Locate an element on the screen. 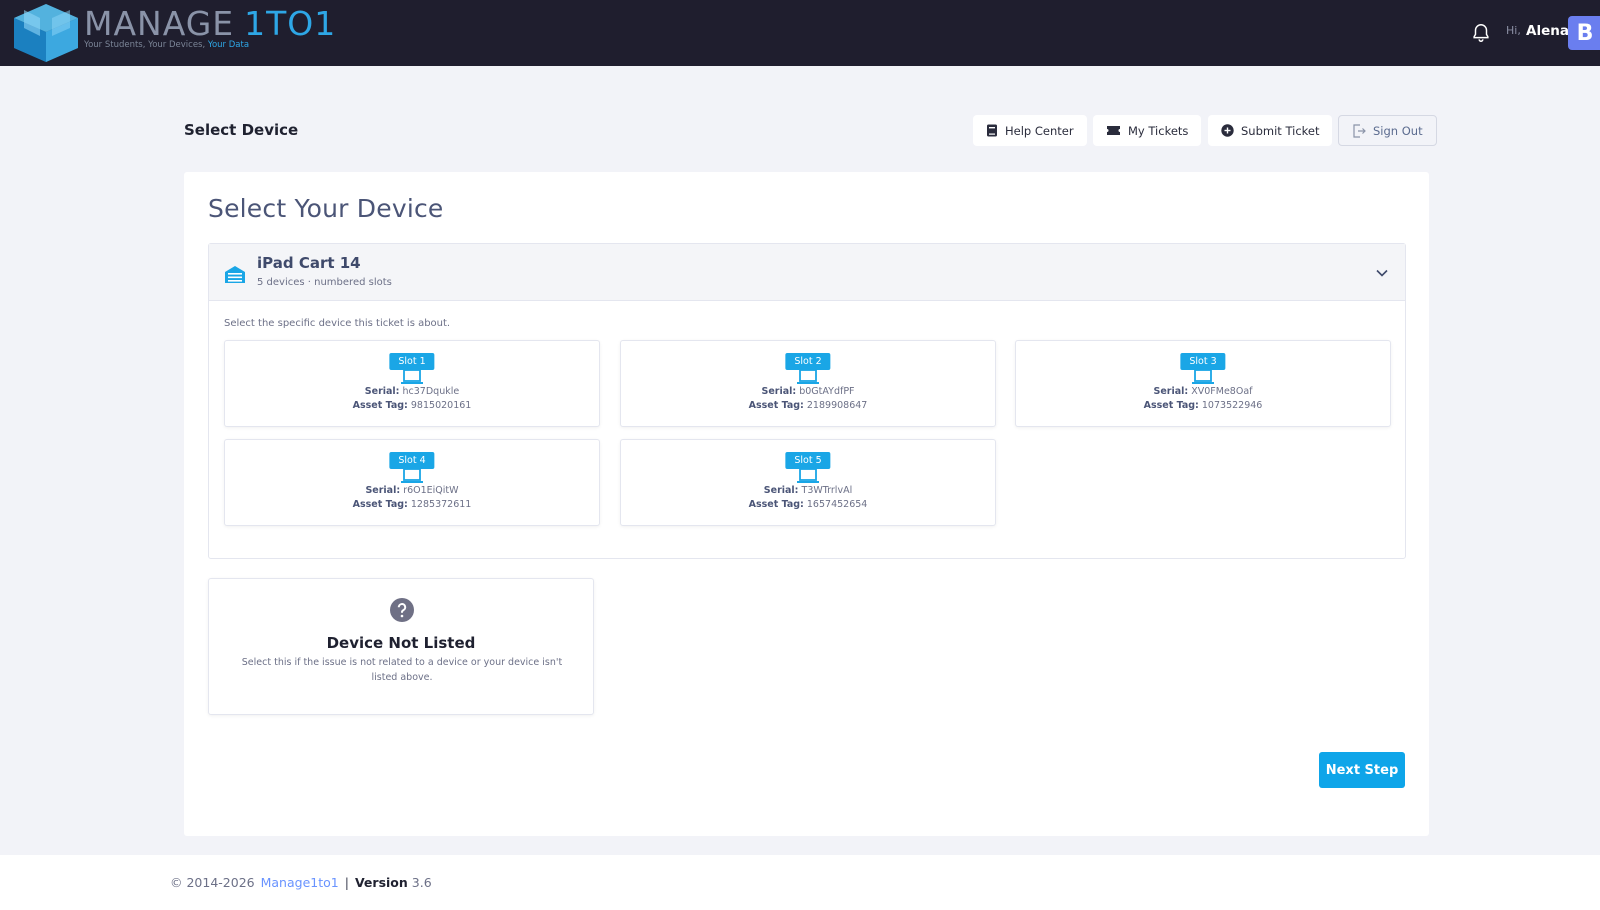 This screenshot has height=910, width=1600. device-serial: Serial: XV0FMe8Oaf is located at coordinates (1203, 391).